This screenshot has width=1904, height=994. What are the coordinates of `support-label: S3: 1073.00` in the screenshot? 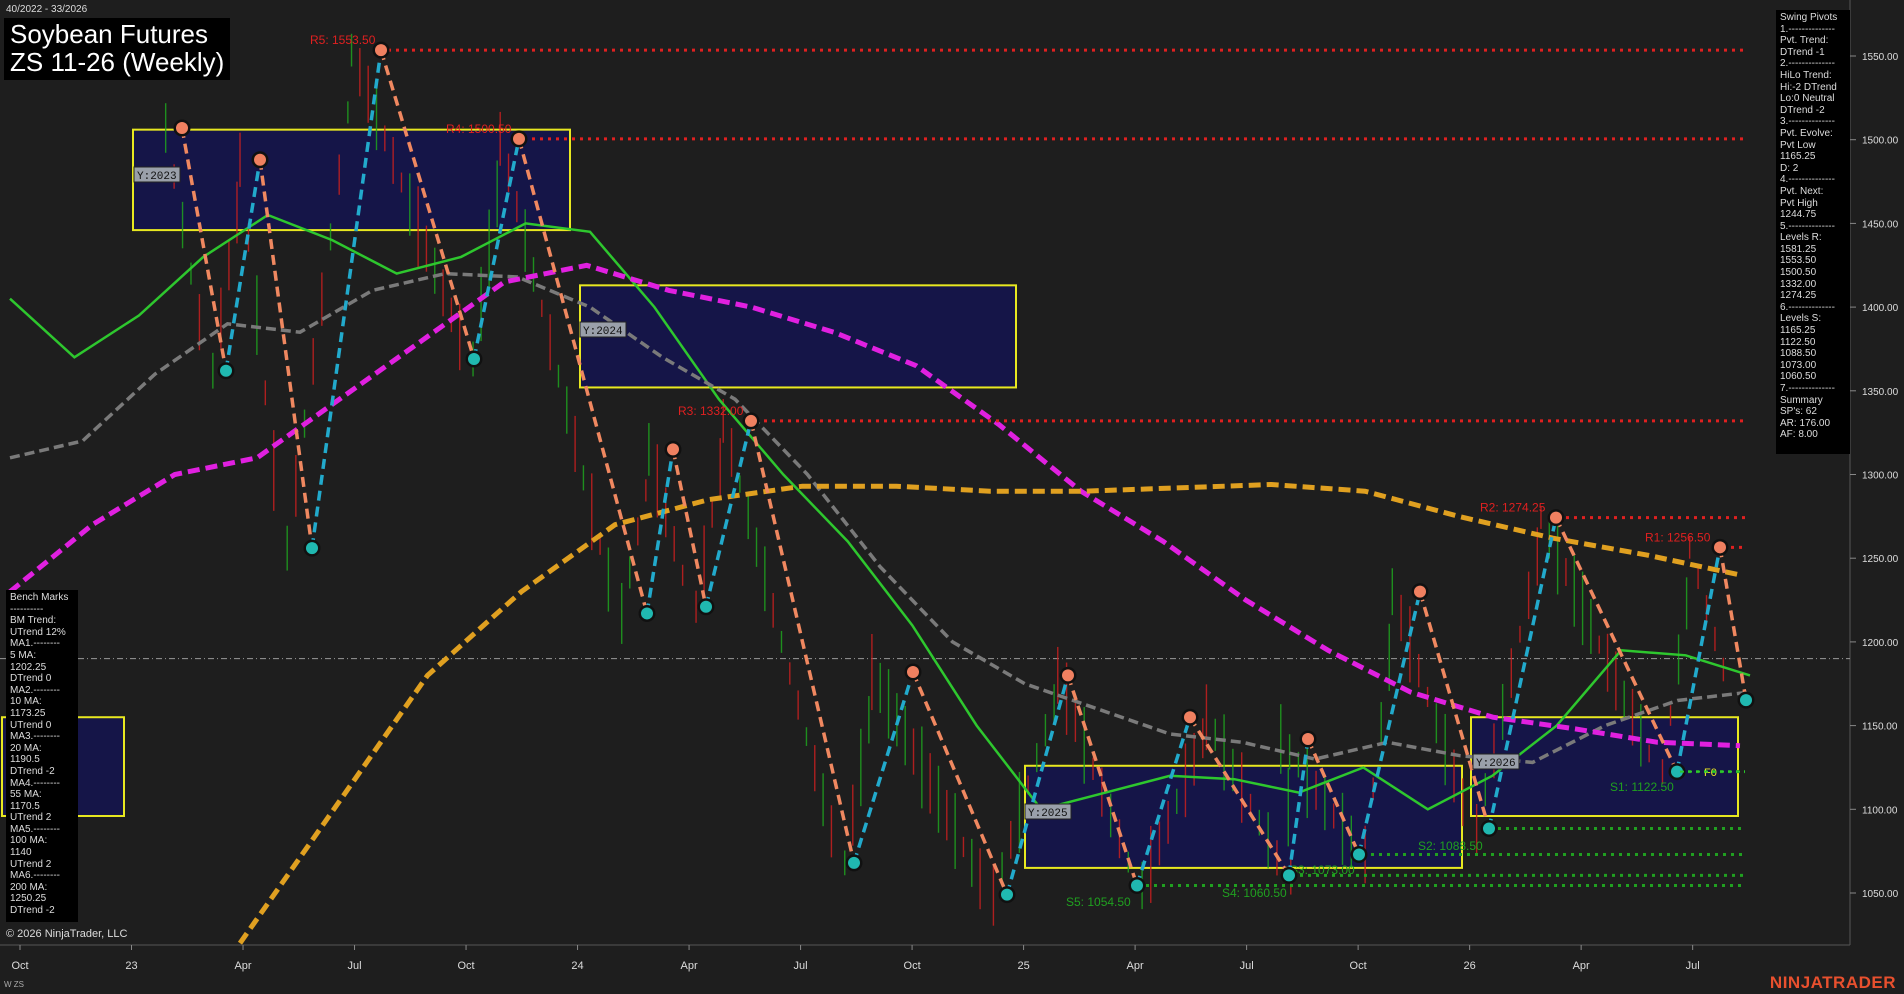 It's located at (1322, 870).